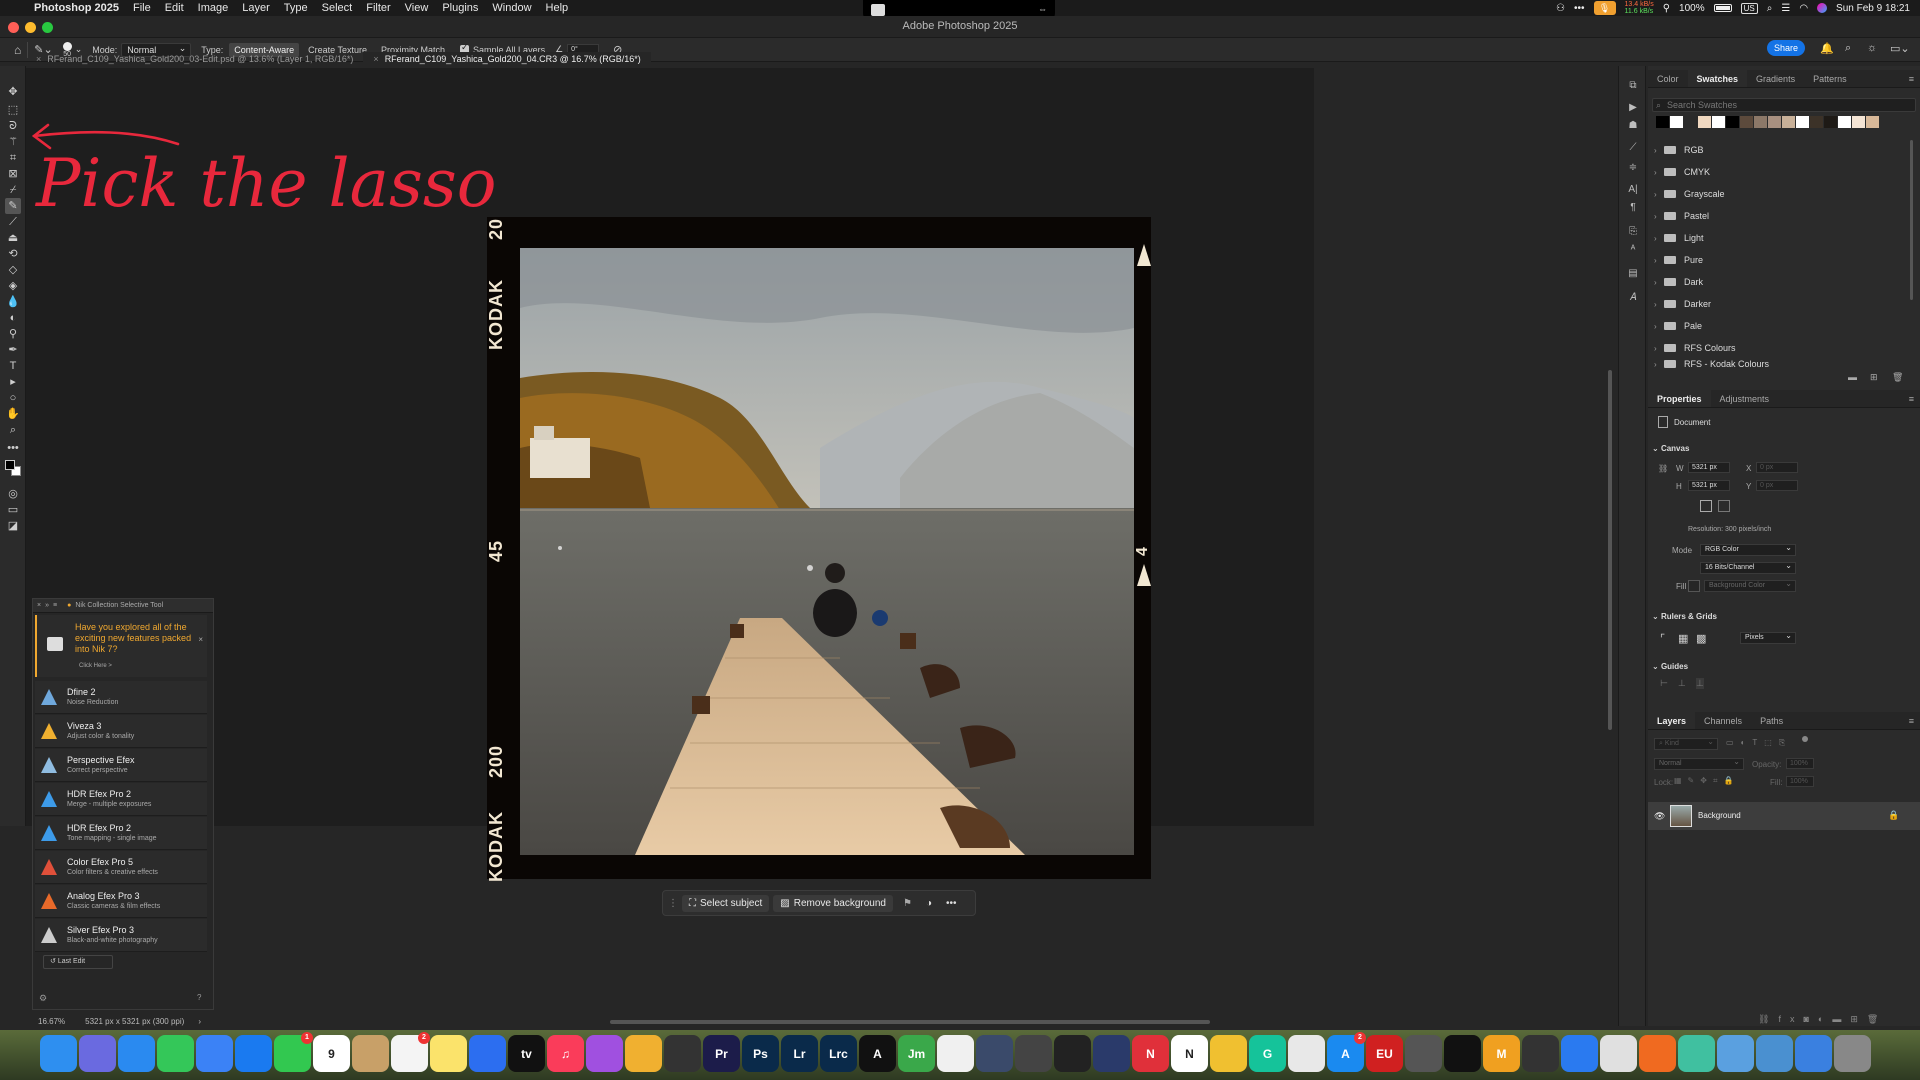 This screenshot has width=1920, height=1080. I want to click on history-brush-tool-icon: ⟲, so click(13, 254).